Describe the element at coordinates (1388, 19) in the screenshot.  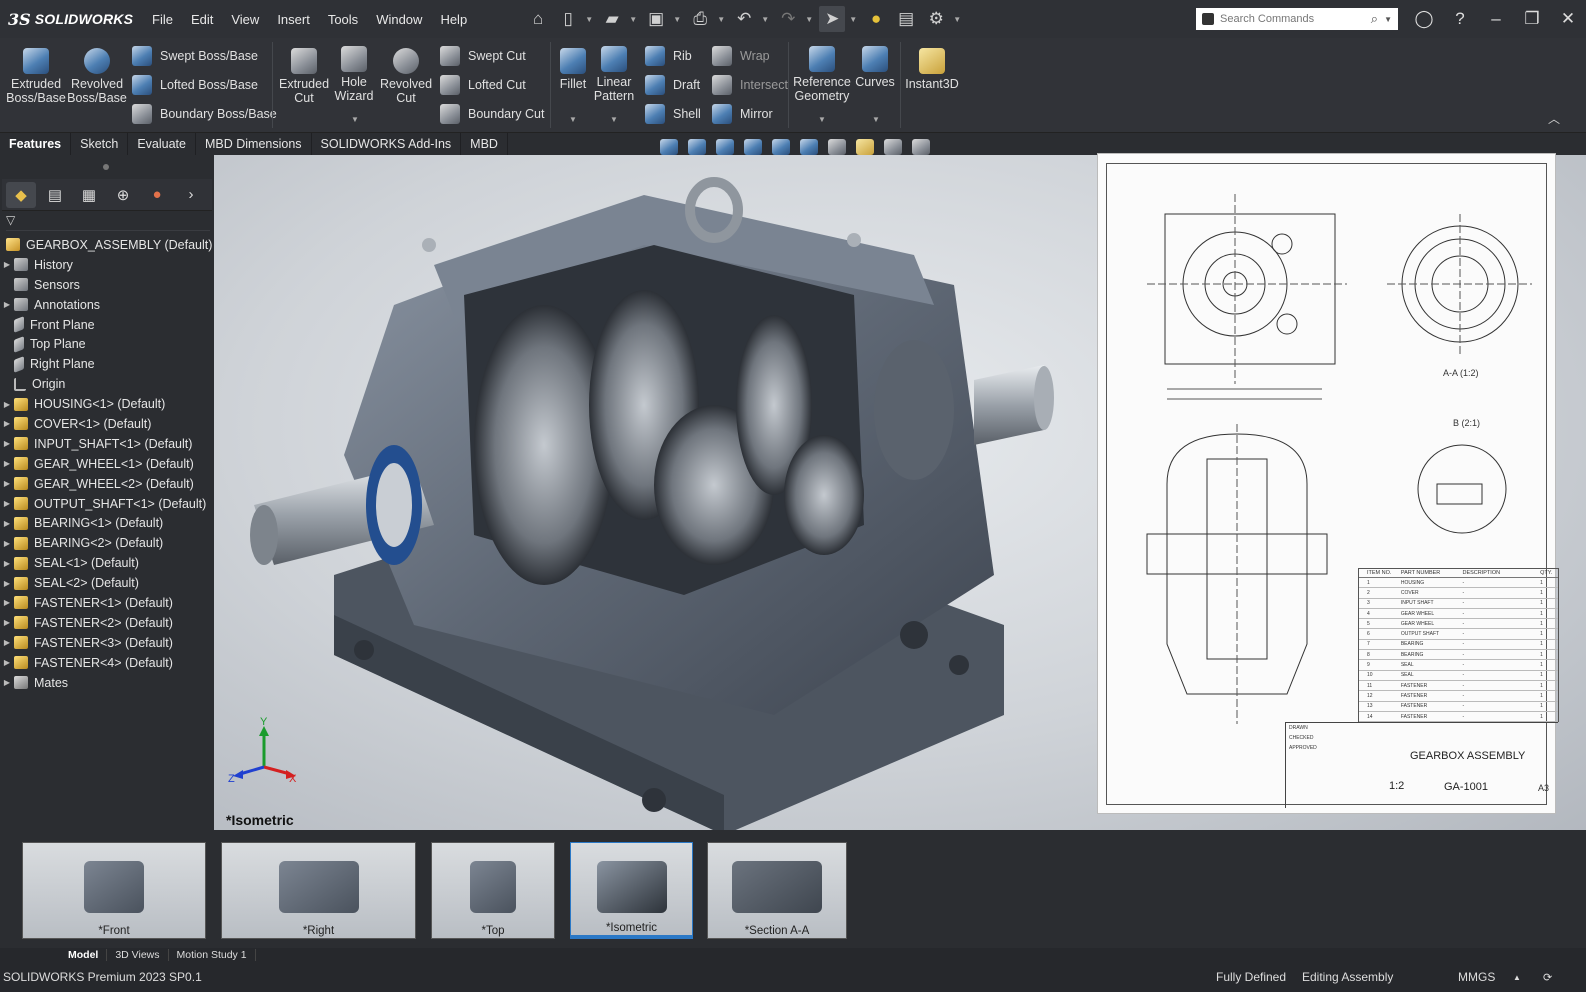
I see `search-dropdown-icon: ▼` at that location.